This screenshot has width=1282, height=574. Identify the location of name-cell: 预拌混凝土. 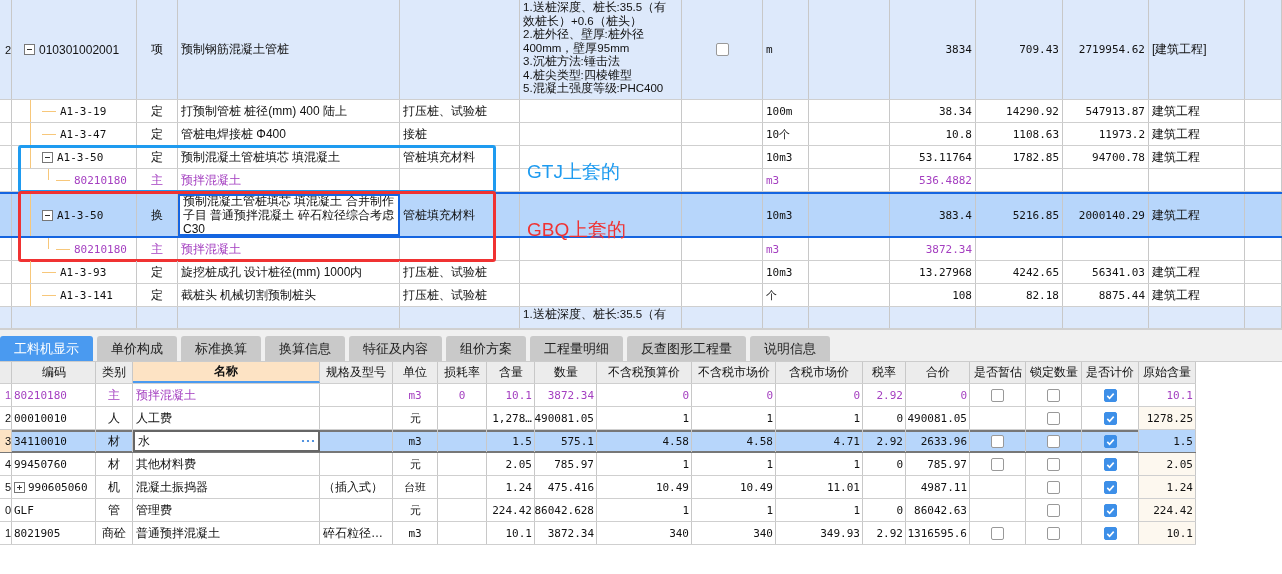
(166, 395).